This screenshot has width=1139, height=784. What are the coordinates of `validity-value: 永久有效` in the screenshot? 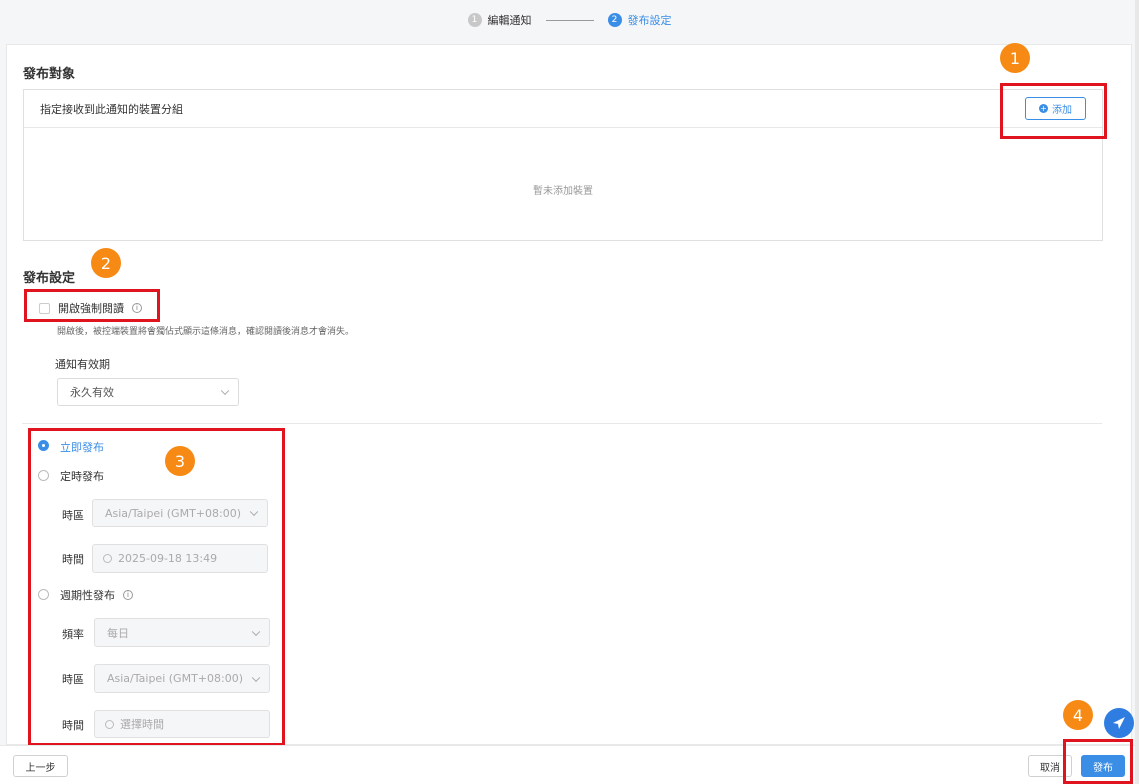 It's located at (92, 392).